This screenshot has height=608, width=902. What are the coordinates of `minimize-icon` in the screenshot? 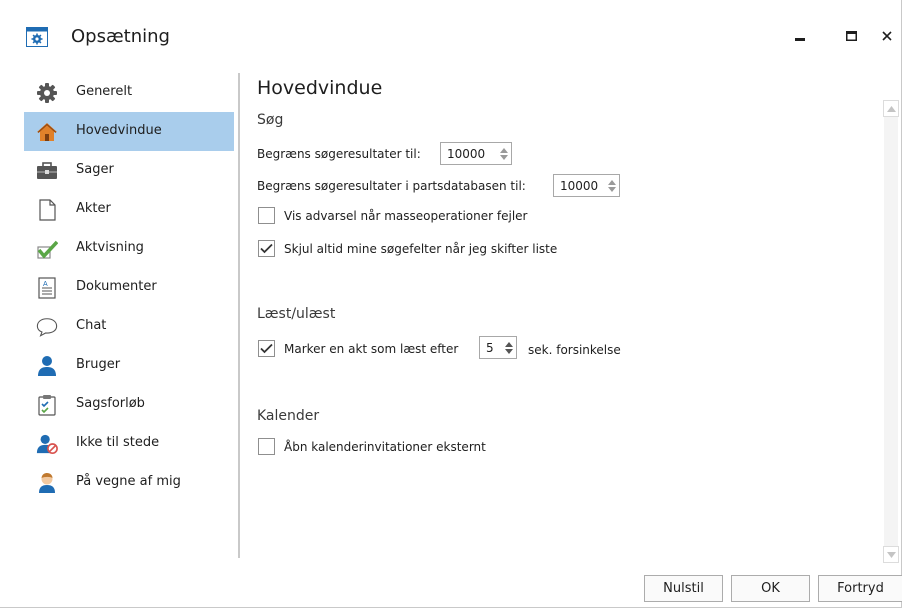 It's located at (800, 35).